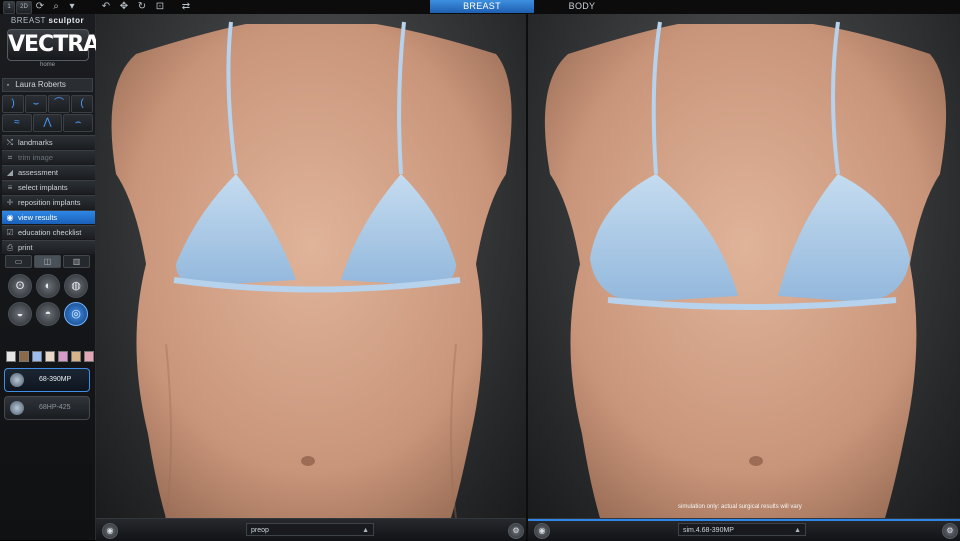 The width and height of the screenshot is (960, 541). What do you see at coordinates (36, 157) in the screenshot?
I see `menu-label: trim image` at bounding box center [36, 157].